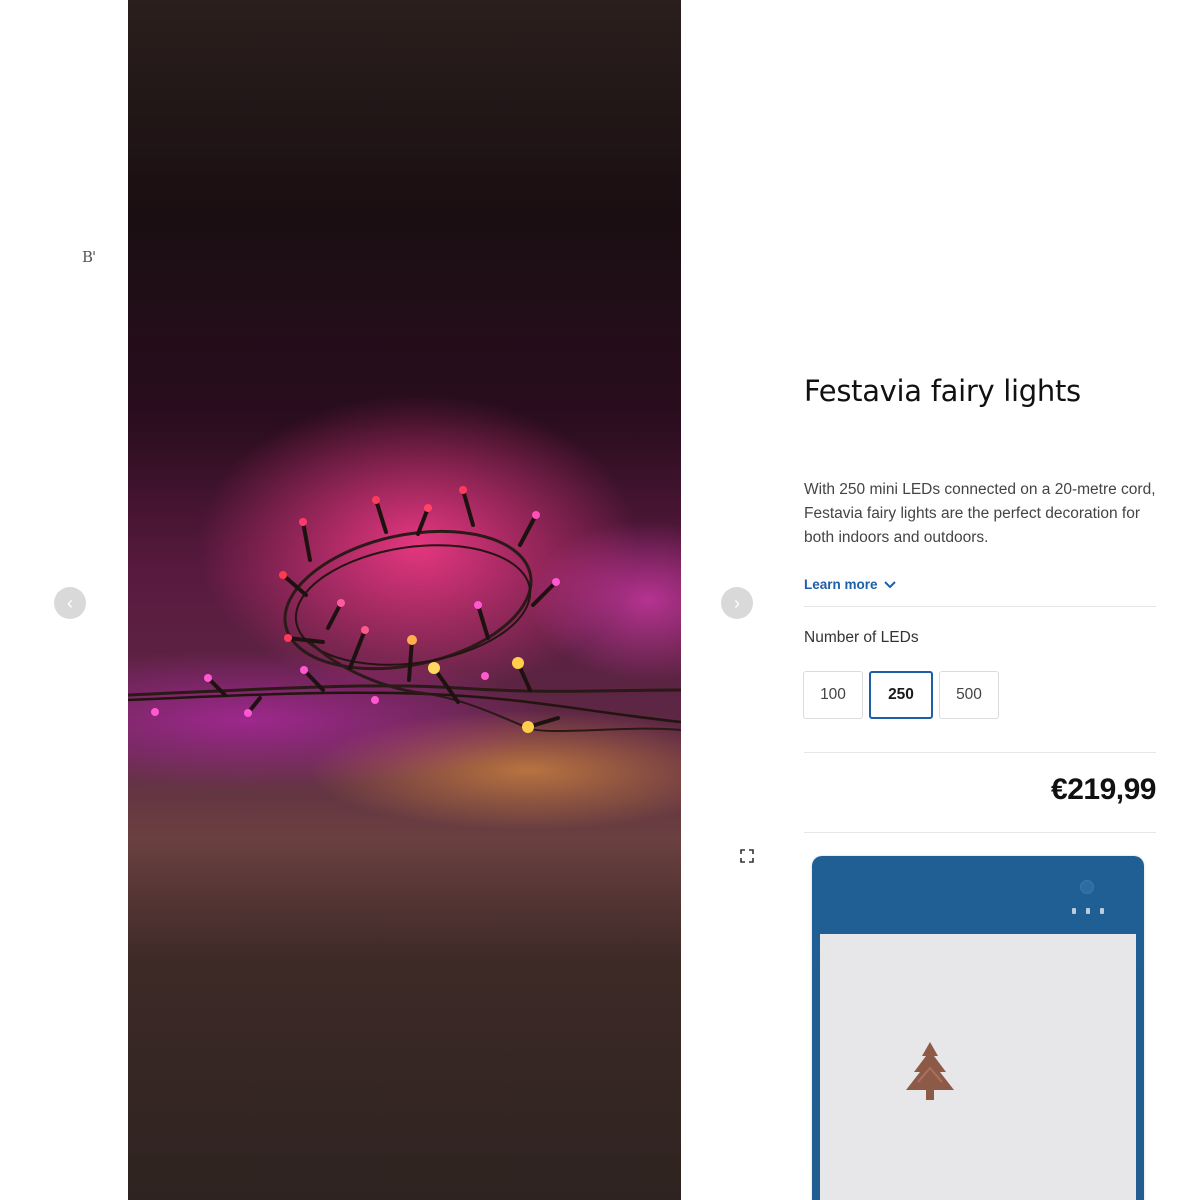  What do you see at coordinates (1087, 887) in the screenshot?
I see `camera-icon` at bounding box center [1087, 887].